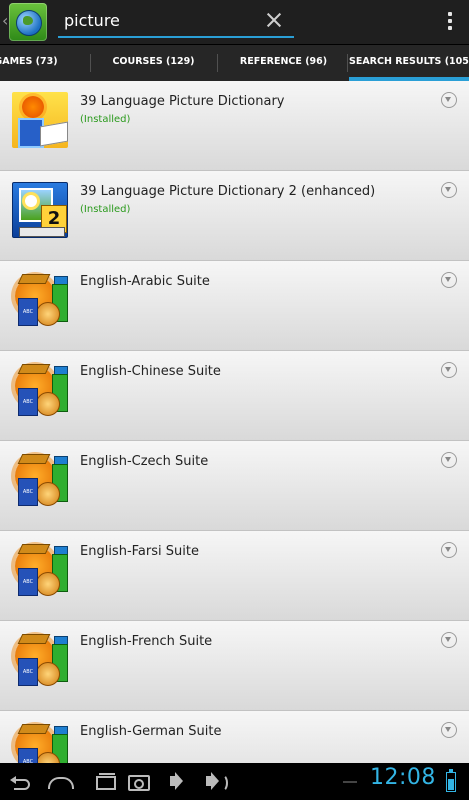  I want to click on volume-down-icon, so click(180, 781).